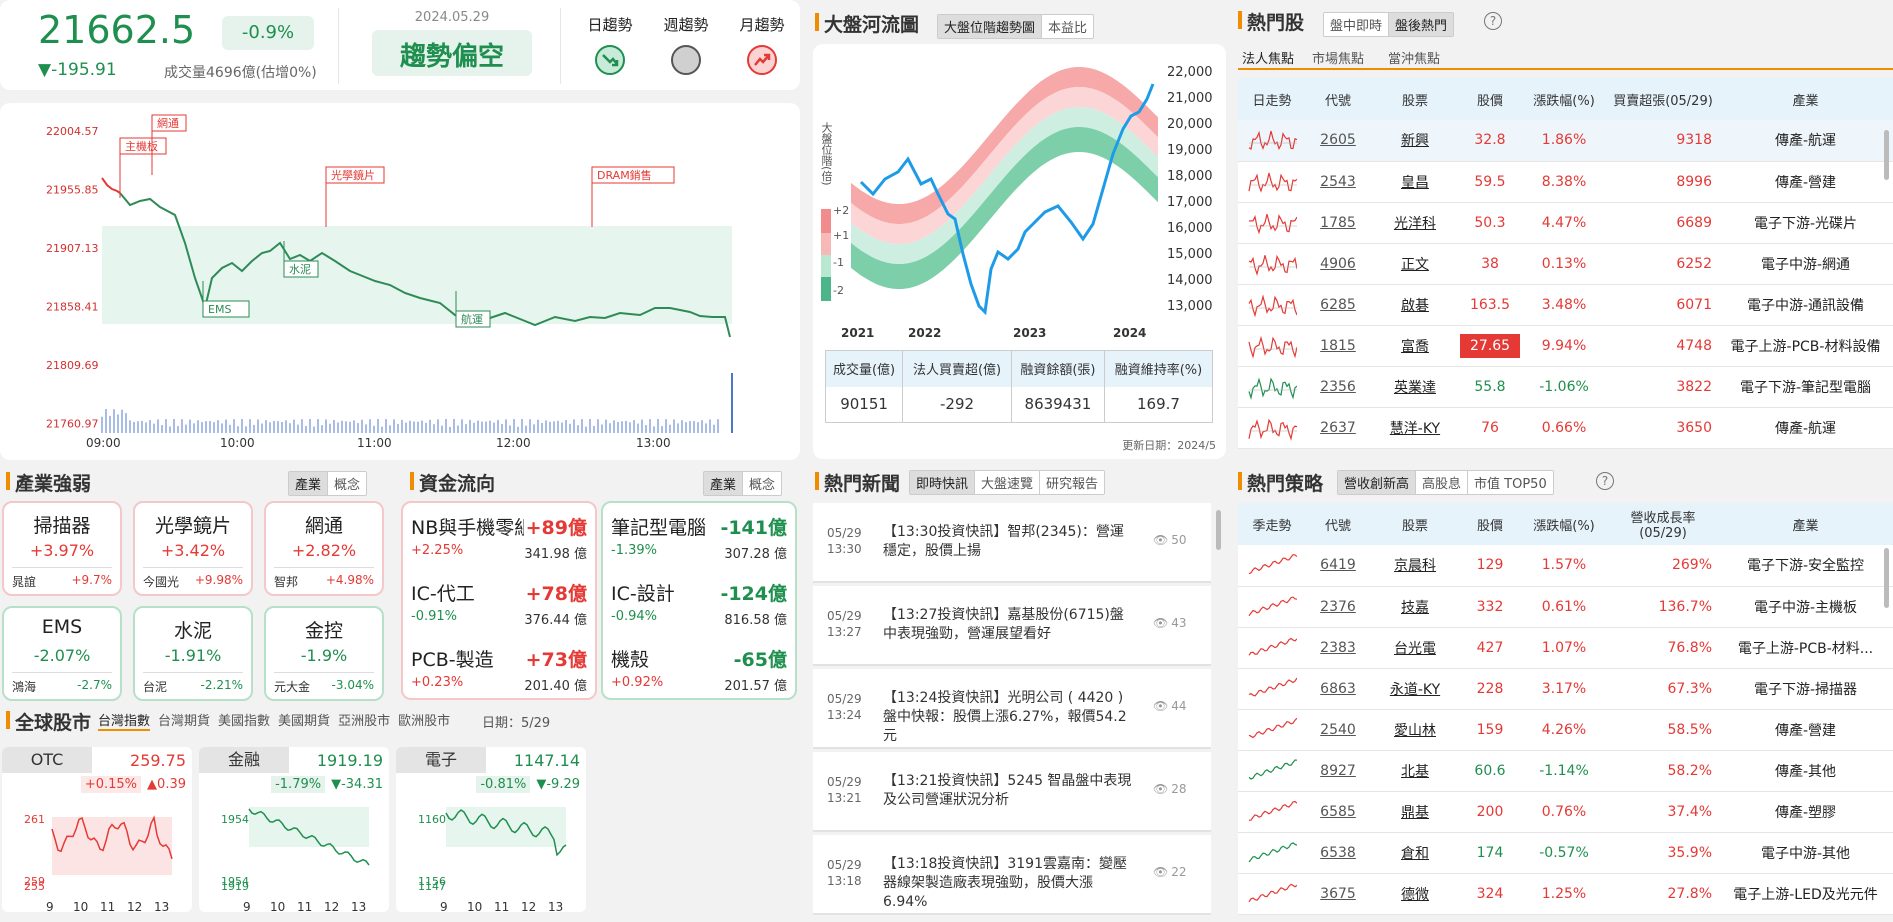 The height and width of the screenshot is (922, 1893). What do you see at coordinates (1414, 428) in the screenshot?
I see `stock-name-link: 慧洋-KY` at bounding box center [1414, 428].